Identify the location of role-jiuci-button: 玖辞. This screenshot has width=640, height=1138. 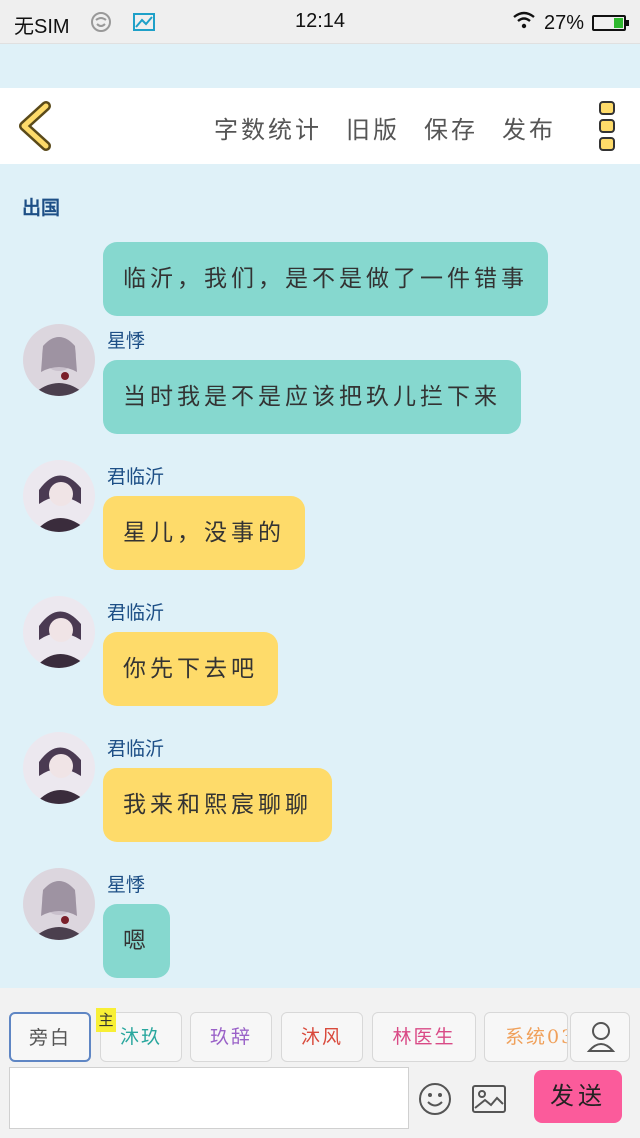
(231, 1037).